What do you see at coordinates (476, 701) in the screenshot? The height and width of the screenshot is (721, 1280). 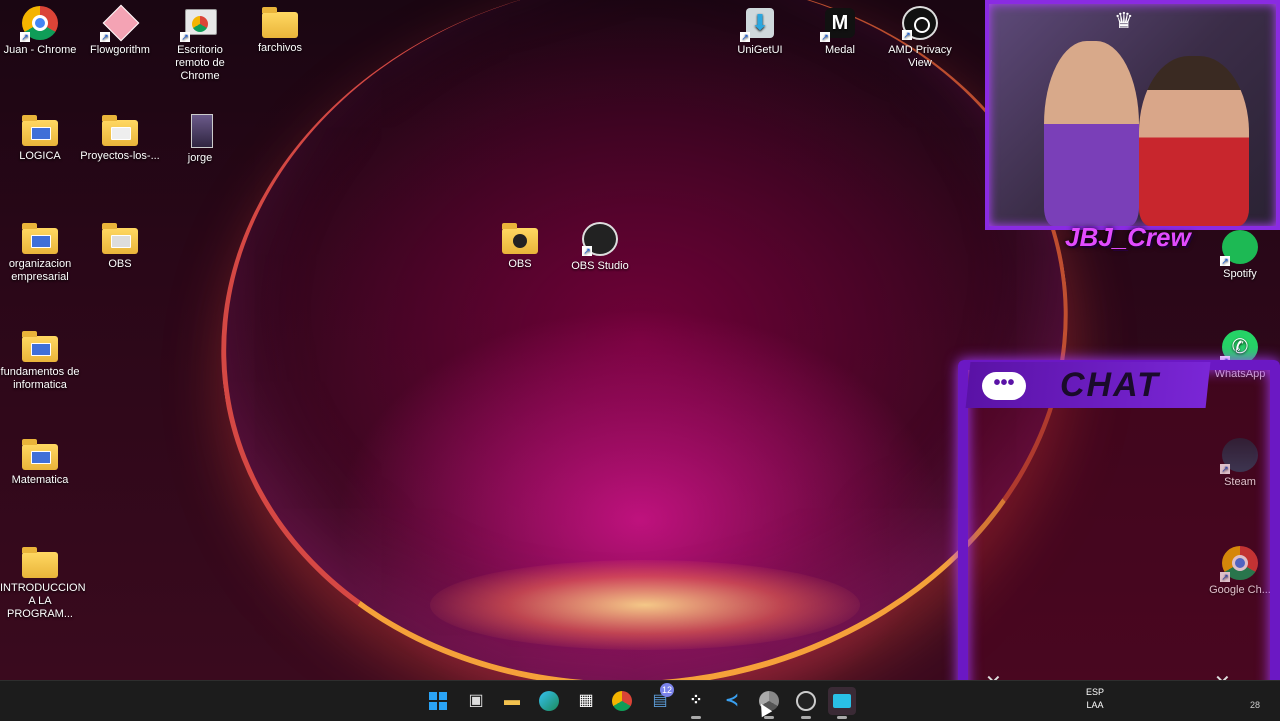 I see `task-view-icon: ▣` at bounding box center [476, 701].